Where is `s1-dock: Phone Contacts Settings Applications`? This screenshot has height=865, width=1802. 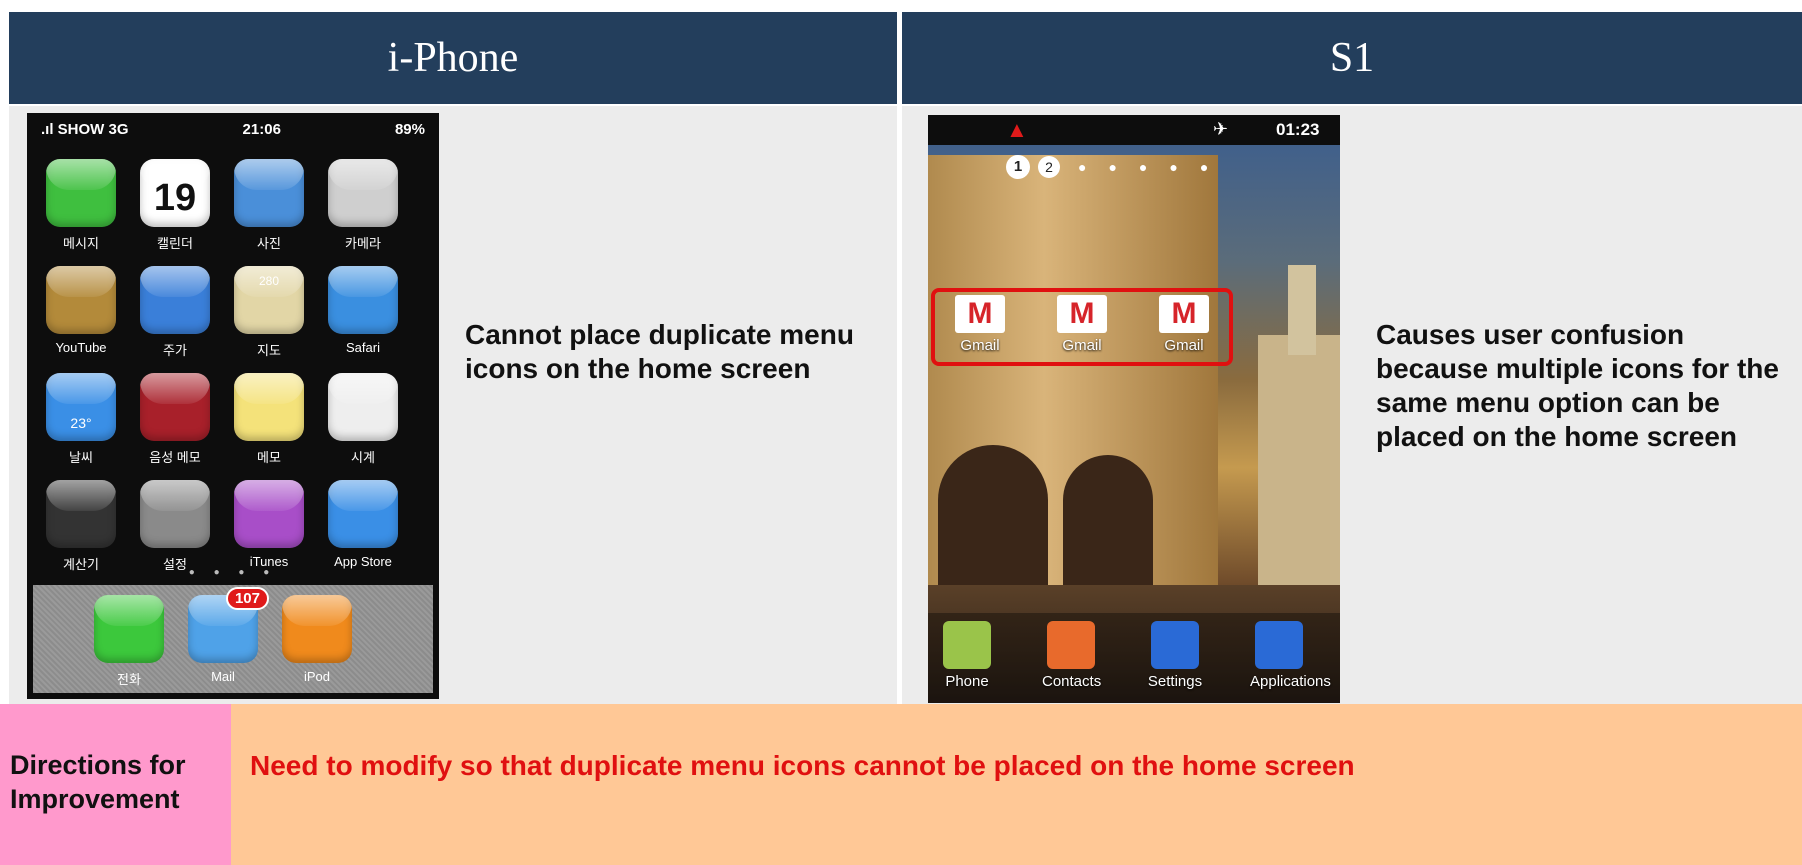
s1-dock: Phone Contacts Settings Applications is located at coordinates (1134, 658).